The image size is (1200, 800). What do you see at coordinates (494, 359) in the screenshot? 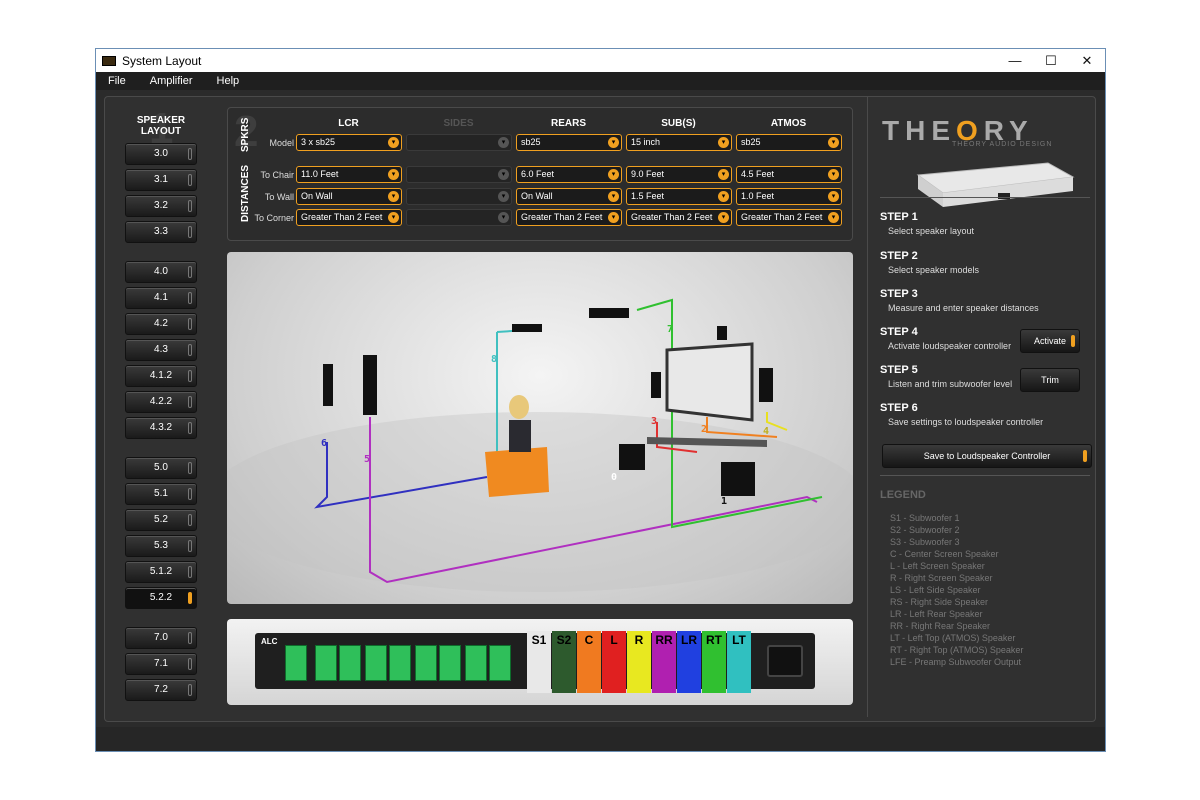
I see `speaker-tag-8: 8` at bounding box center [494, 359].